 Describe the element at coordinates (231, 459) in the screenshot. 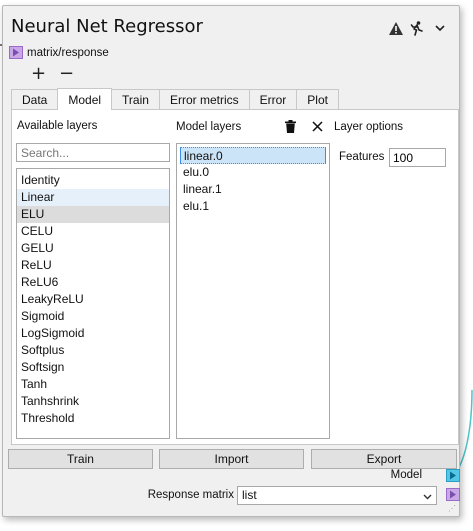

I see `import-button: Import` at that location.